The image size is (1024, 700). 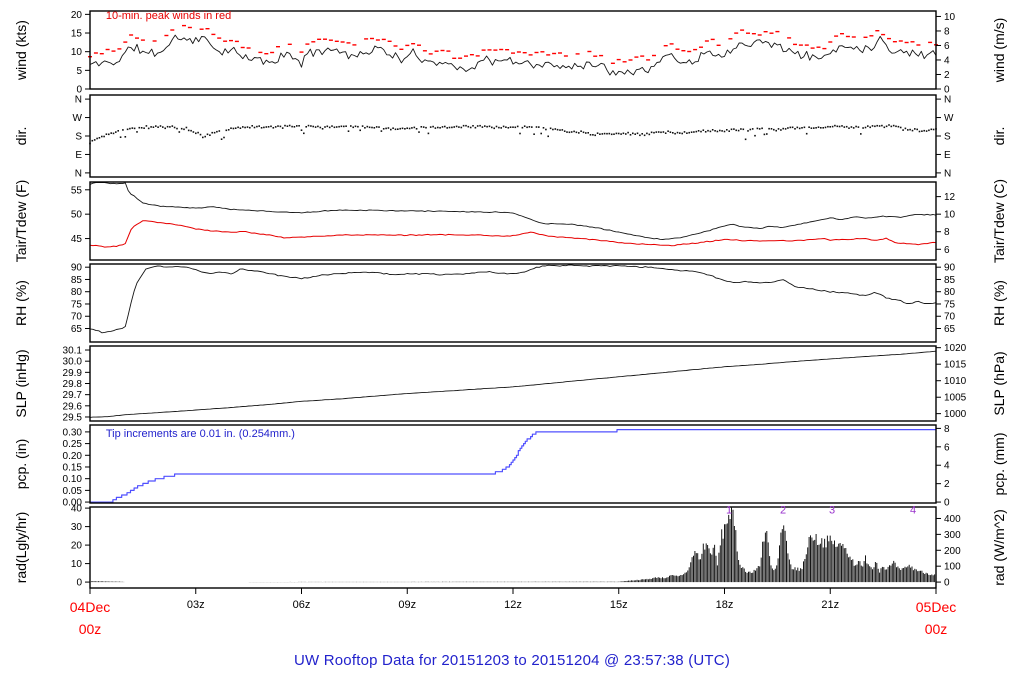 What do you see at coordinates (725, 605) in the screenshot?
I see `xtick-label: 18z` at bounding box center [725, 605].